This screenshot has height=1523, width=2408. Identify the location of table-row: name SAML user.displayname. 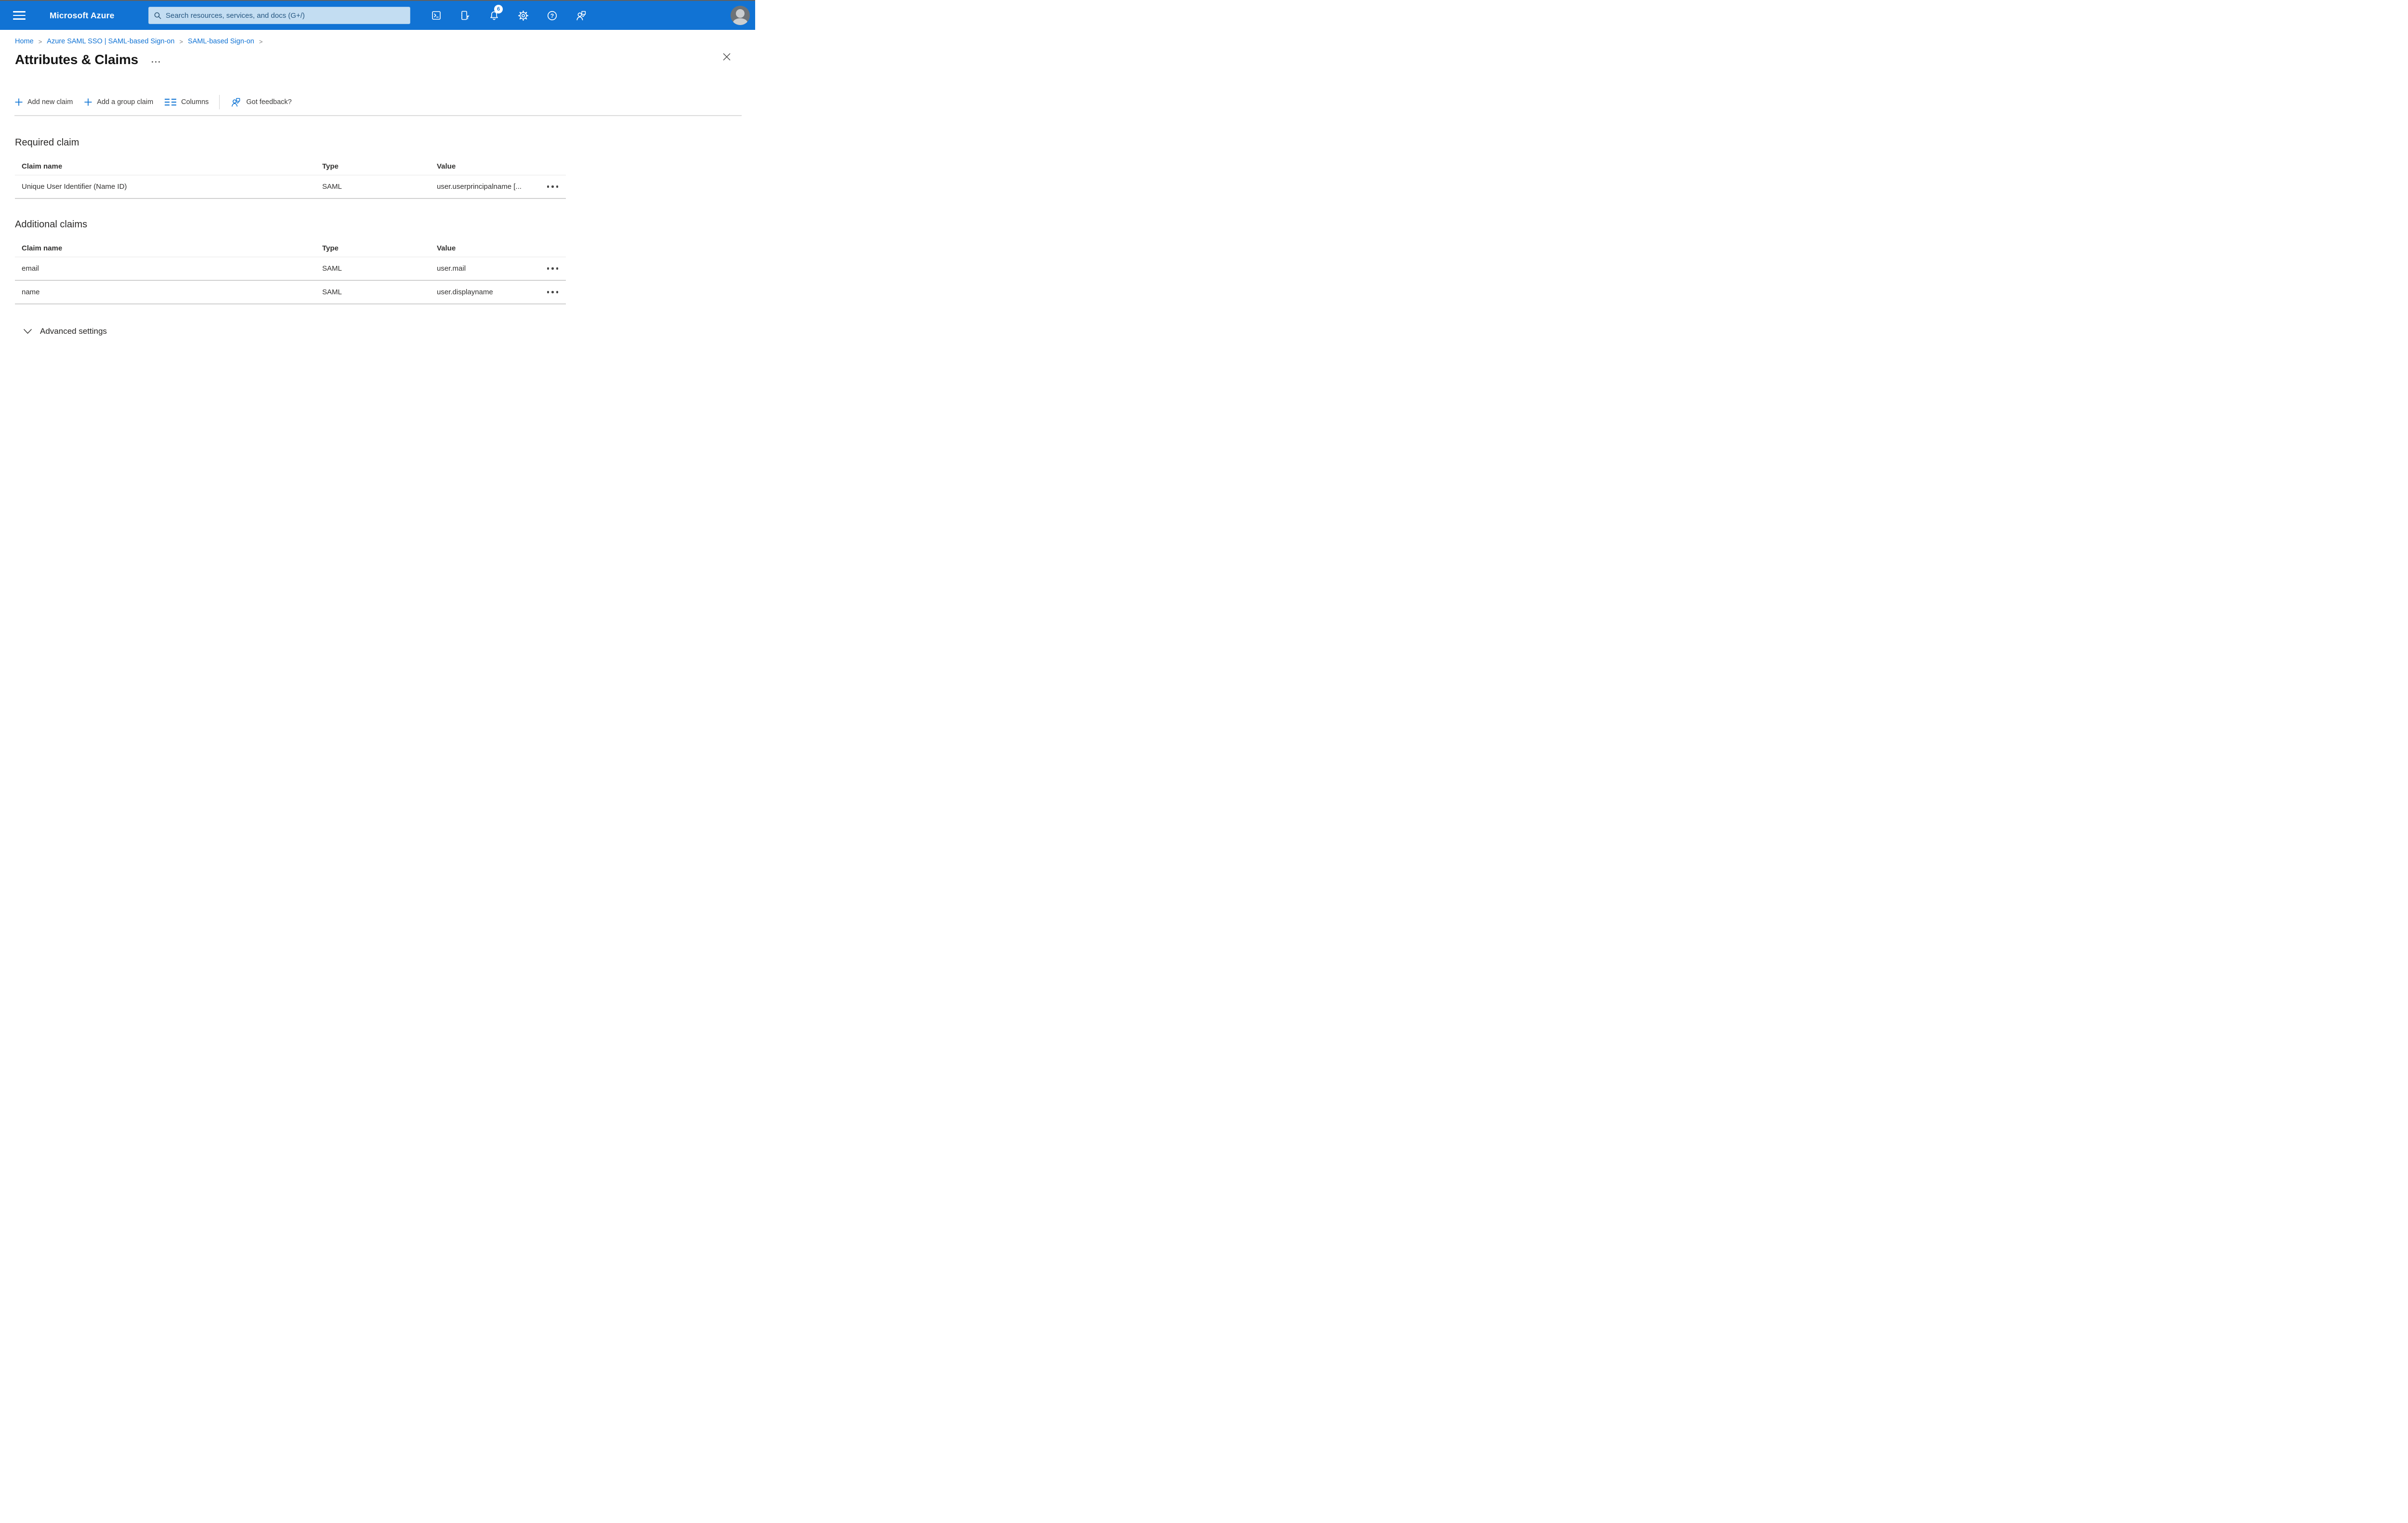
(290, 292).